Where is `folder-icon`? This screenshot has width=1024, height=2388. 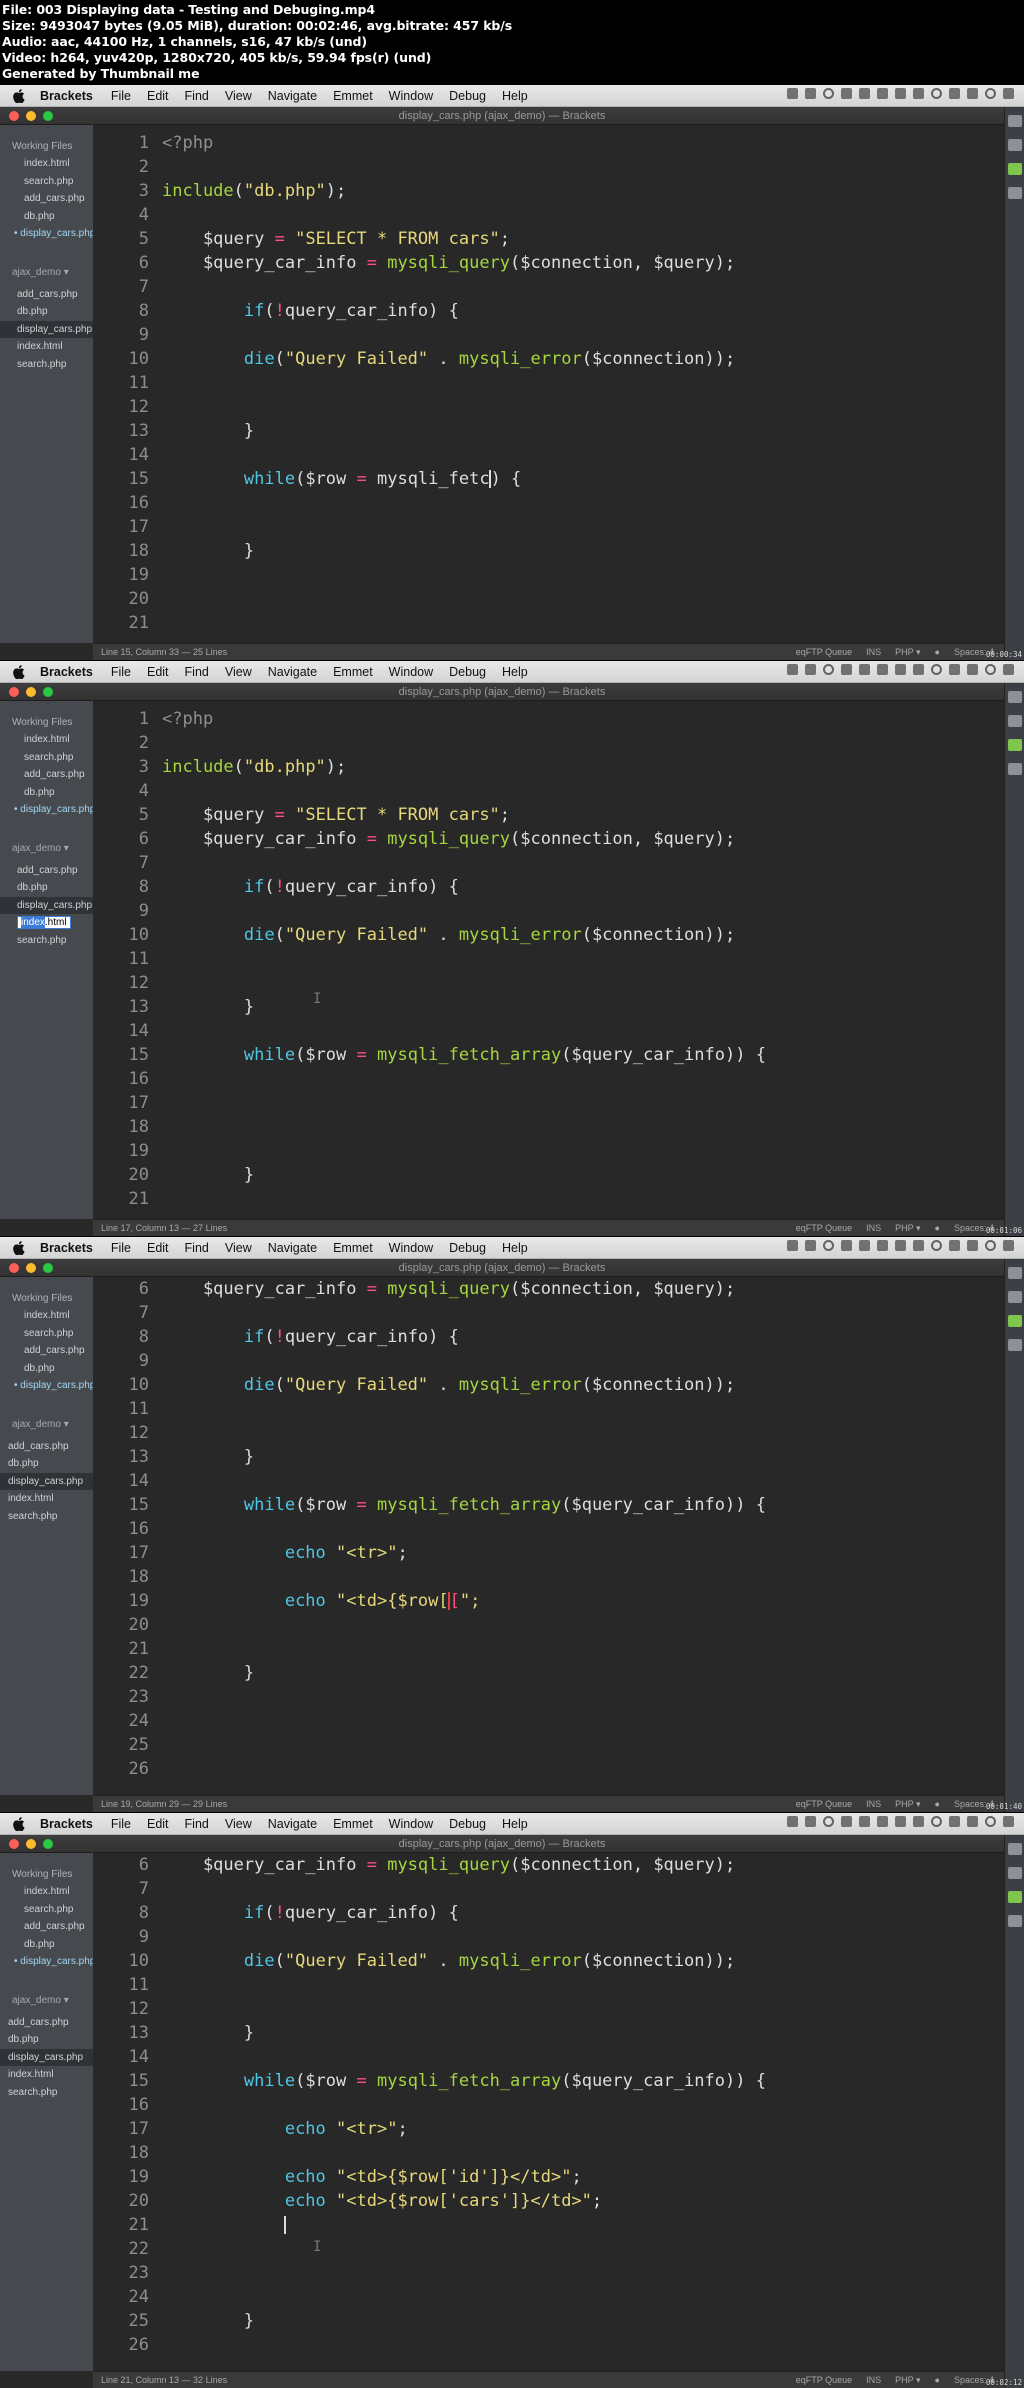 folder-icon is located at coordinates (1014, 1345).